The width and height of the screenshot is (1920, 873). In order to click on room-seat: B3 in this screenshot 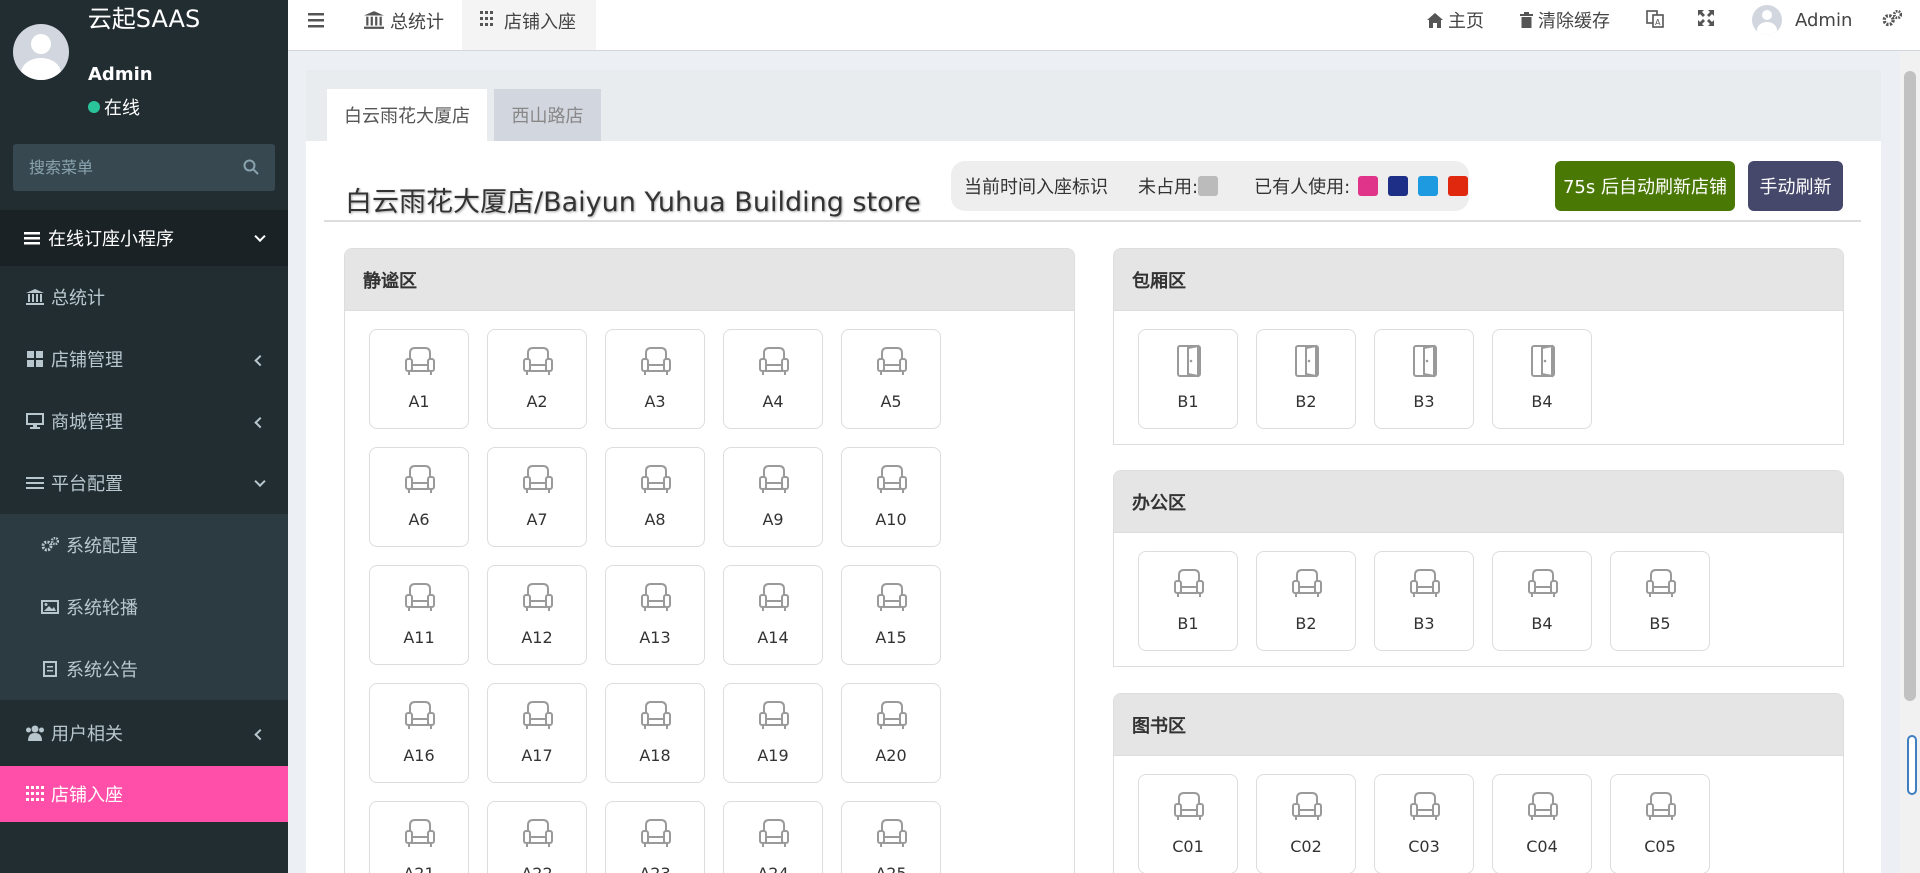, I will do `click(1424, 379)`.